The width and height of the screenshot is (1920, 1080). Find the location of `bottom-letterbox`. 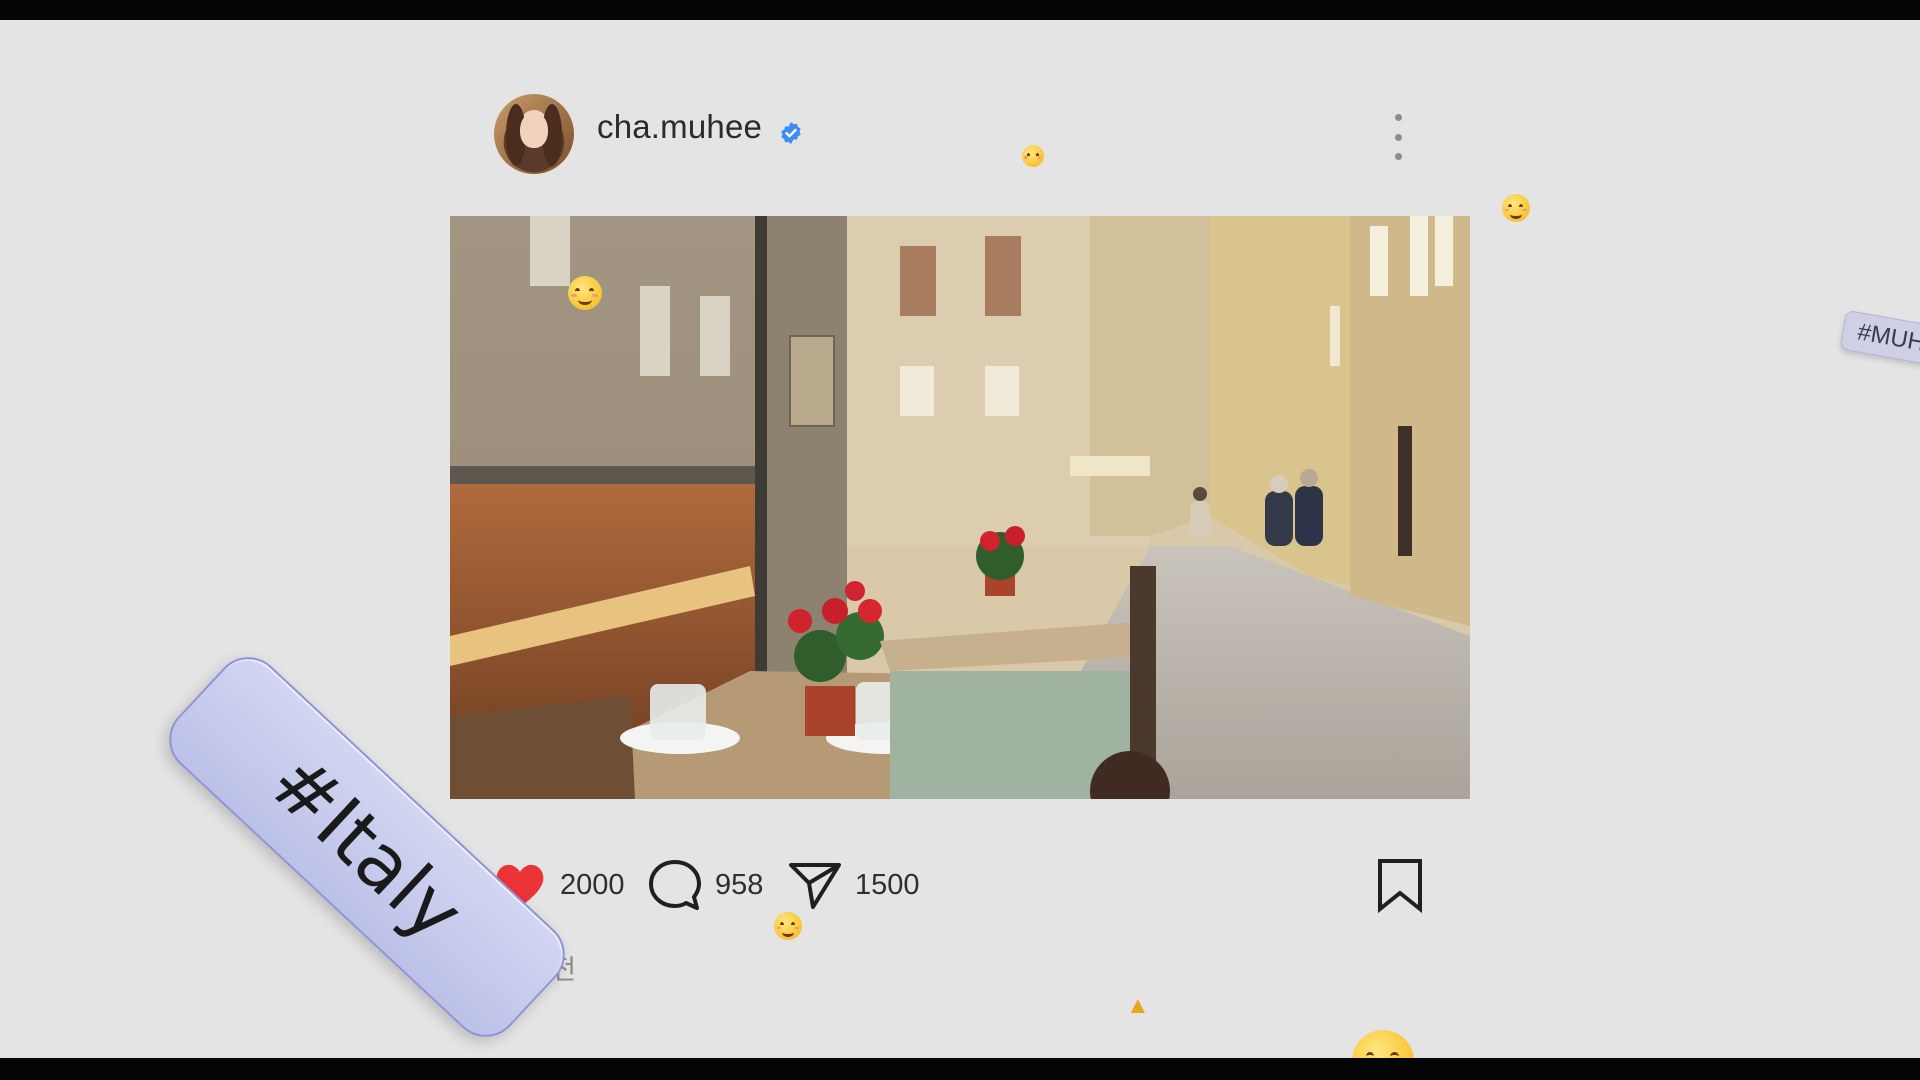

bottom-letterbox is located at coordinates (960, 1069).